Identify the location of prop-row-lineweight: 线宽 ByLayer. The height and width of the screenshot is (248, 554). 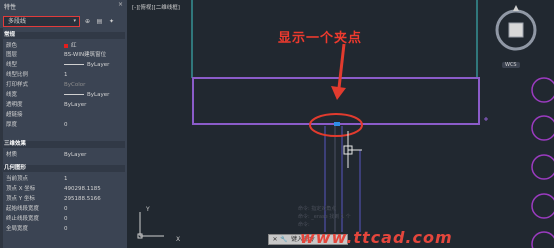
(63, 95).